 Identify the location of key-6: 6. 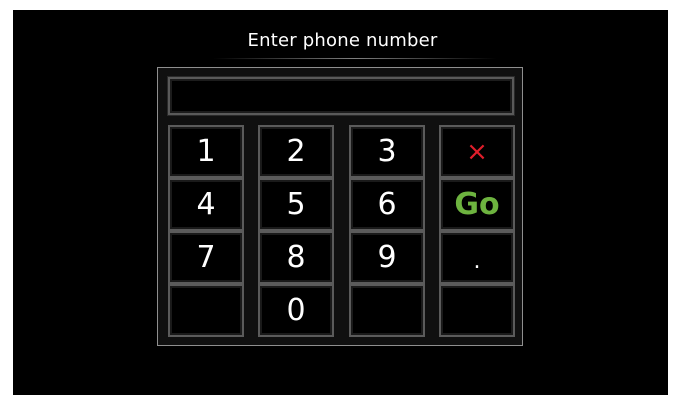
(387, 204).